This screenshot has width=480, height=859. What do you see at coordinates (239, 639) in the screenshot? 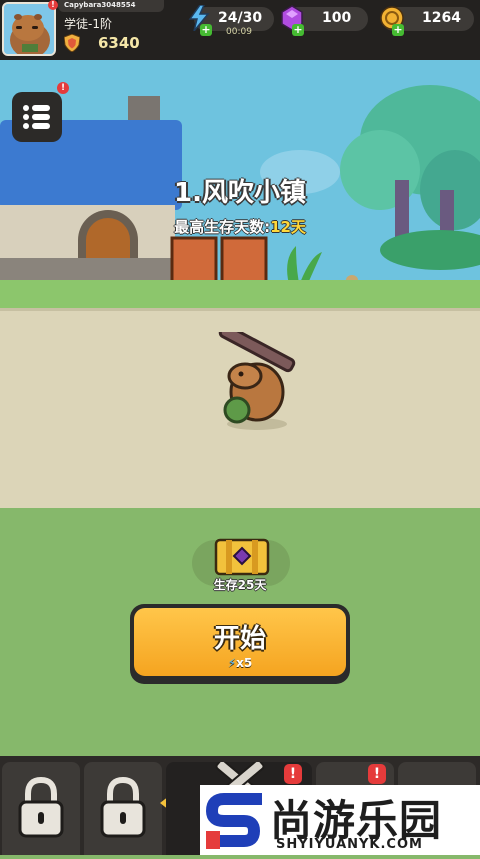
I see `start-button-label: 开始` at bounding box center [239, 639].